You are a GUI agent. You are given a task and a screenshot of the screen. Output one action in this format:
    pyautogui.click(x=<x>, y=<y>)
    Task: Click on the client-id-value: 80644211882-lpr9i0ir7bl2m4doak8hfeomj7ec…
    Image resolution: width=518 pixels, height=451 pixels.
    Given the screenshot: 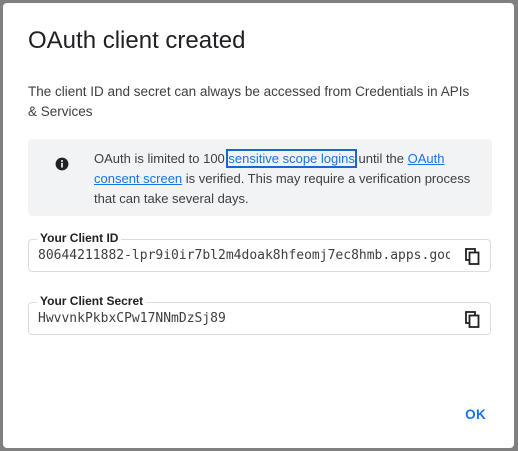 What is the action you would take?
    pyautogui.click(x=244, y=256)
    